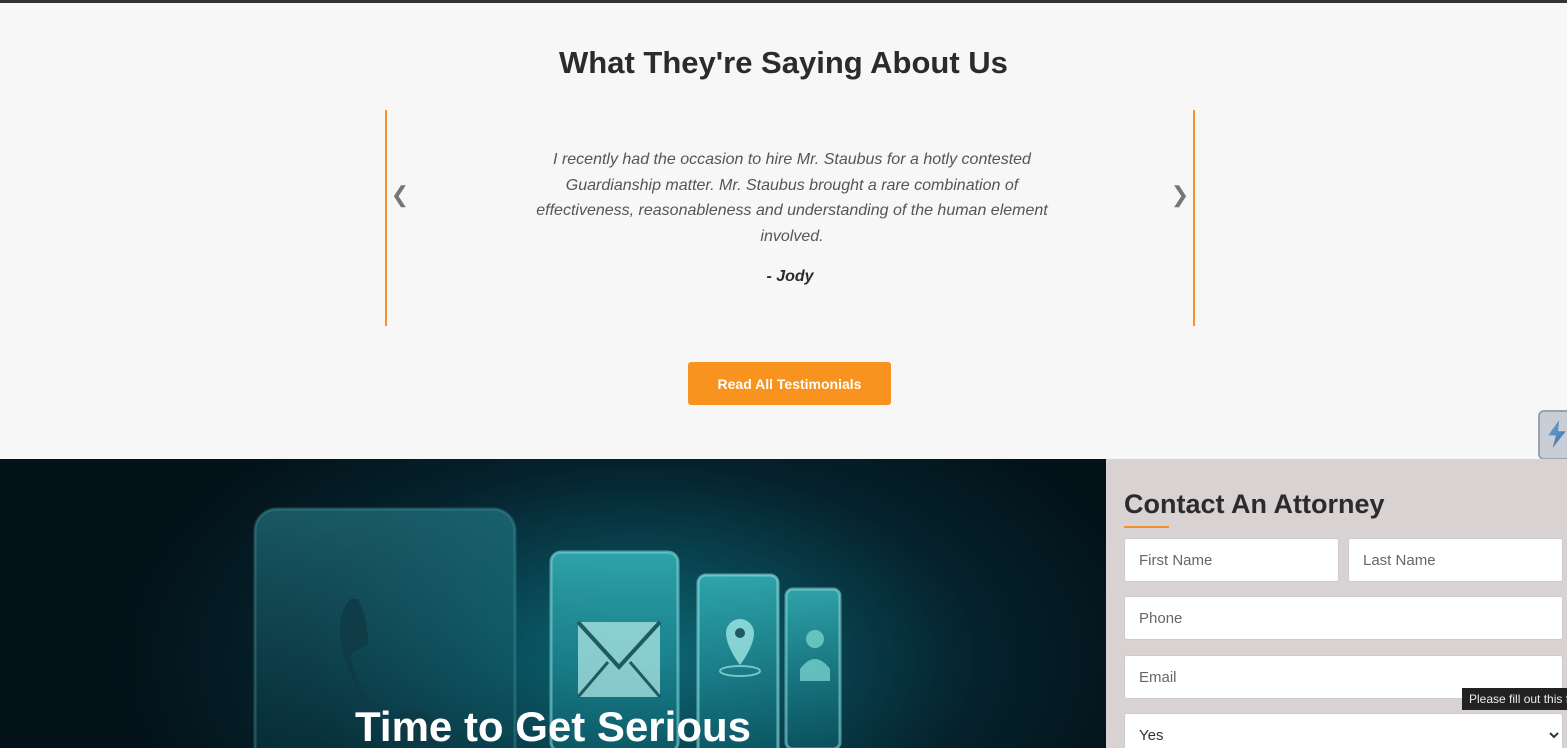 Image resolution: width=1567 pixels, height=748 pixels. I want to click on lightning-icon, so click(1557, 434).